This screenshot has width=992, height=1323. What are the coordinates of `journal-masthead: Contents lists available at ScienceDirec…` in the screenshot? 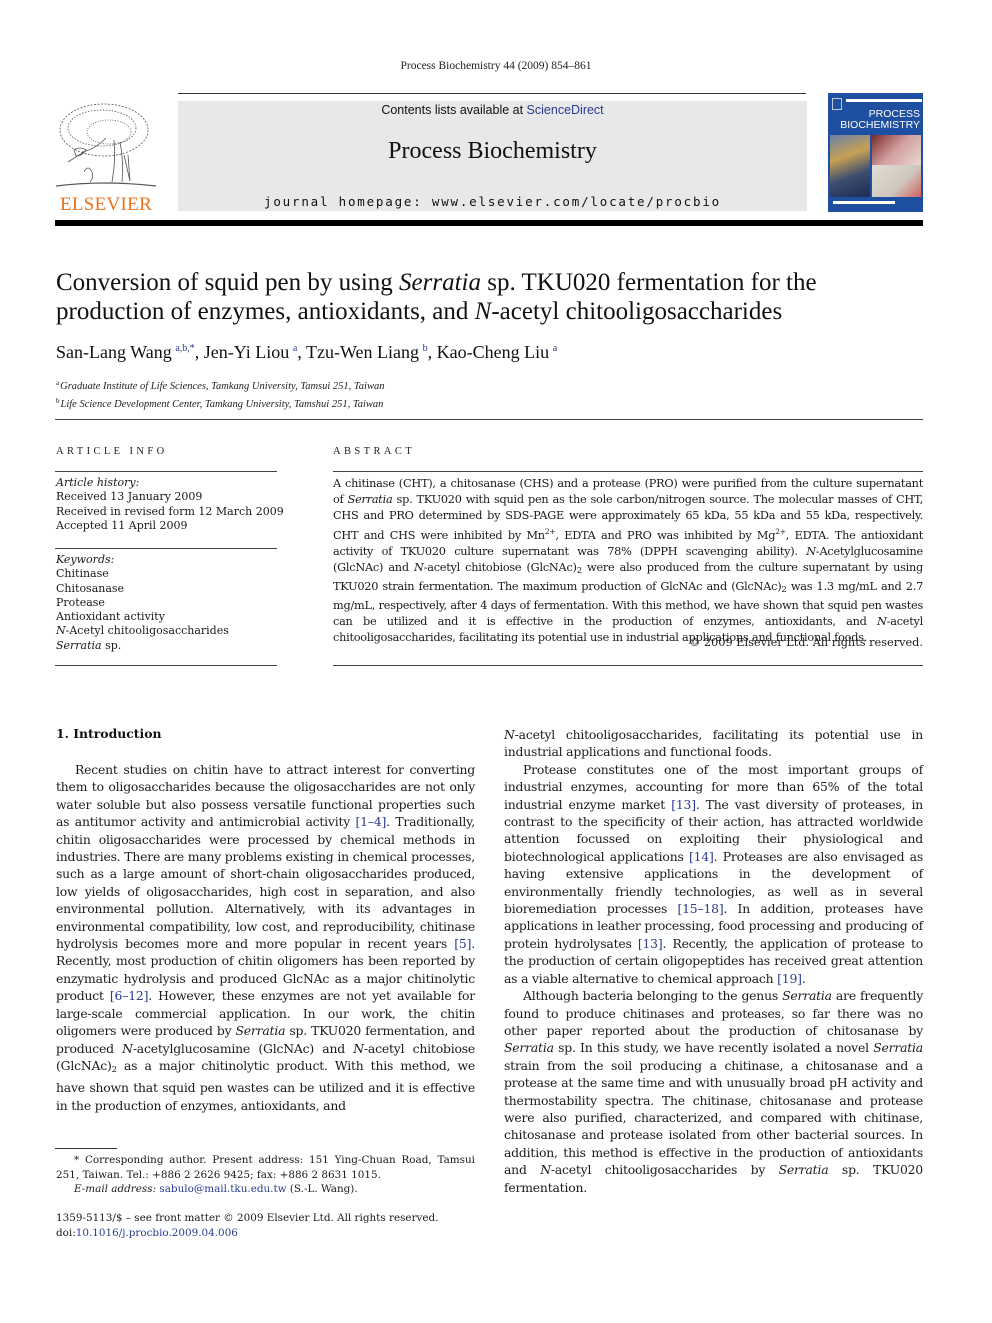 It's located at (492, 156).